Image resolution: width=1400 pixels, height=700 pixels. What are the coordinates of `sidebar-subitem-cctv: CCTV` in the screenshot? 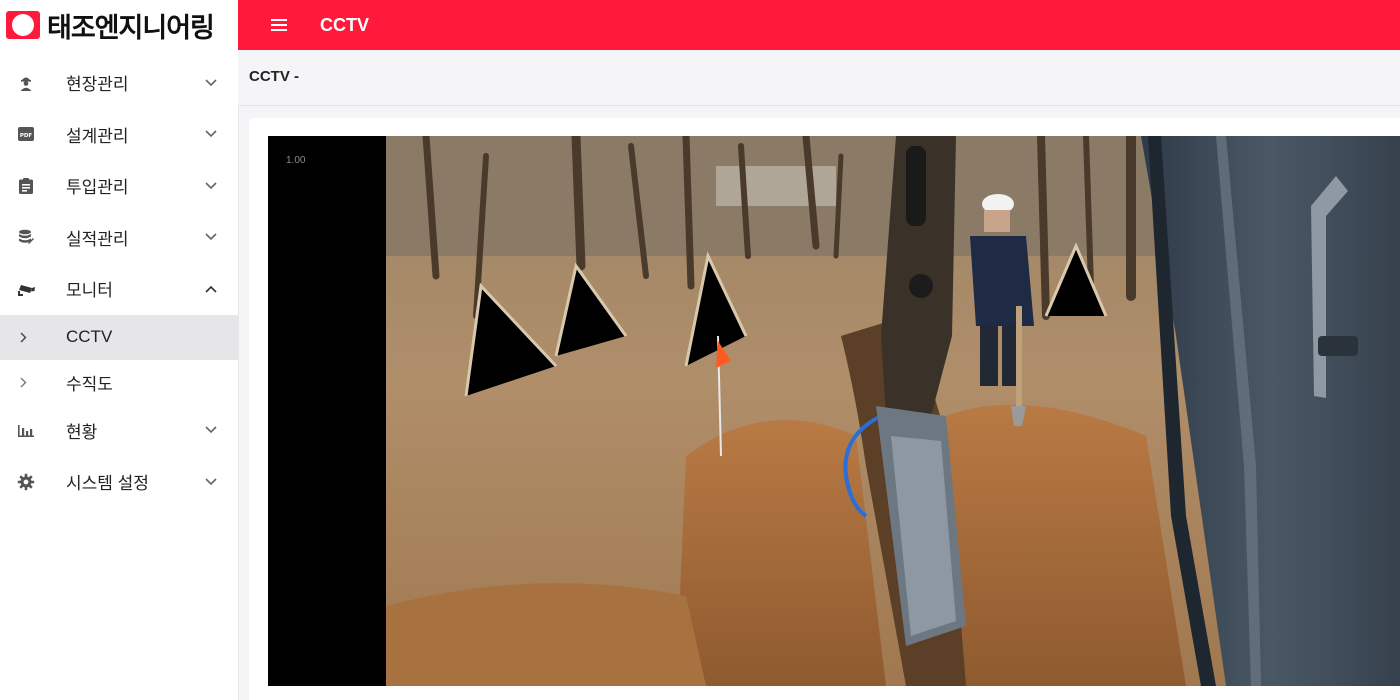 It's located at (119, 337).